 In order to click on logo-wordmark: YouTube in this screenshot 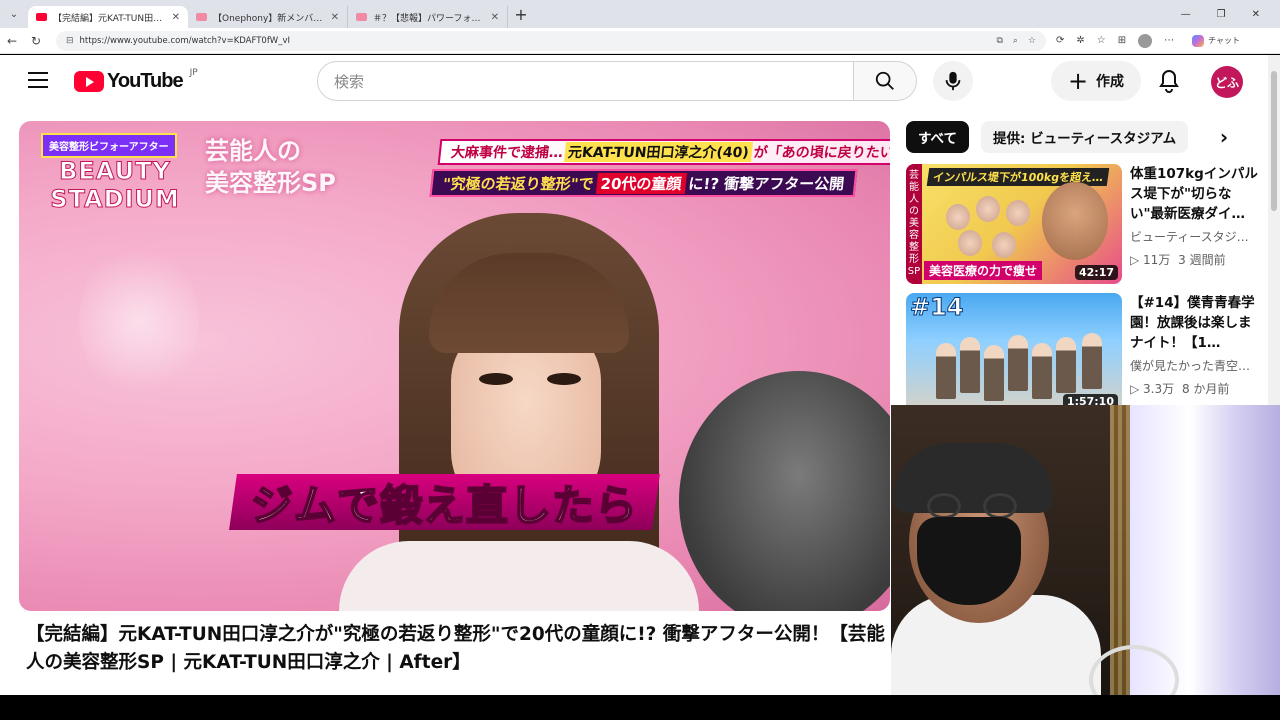, I will do `click(145, 81)`.